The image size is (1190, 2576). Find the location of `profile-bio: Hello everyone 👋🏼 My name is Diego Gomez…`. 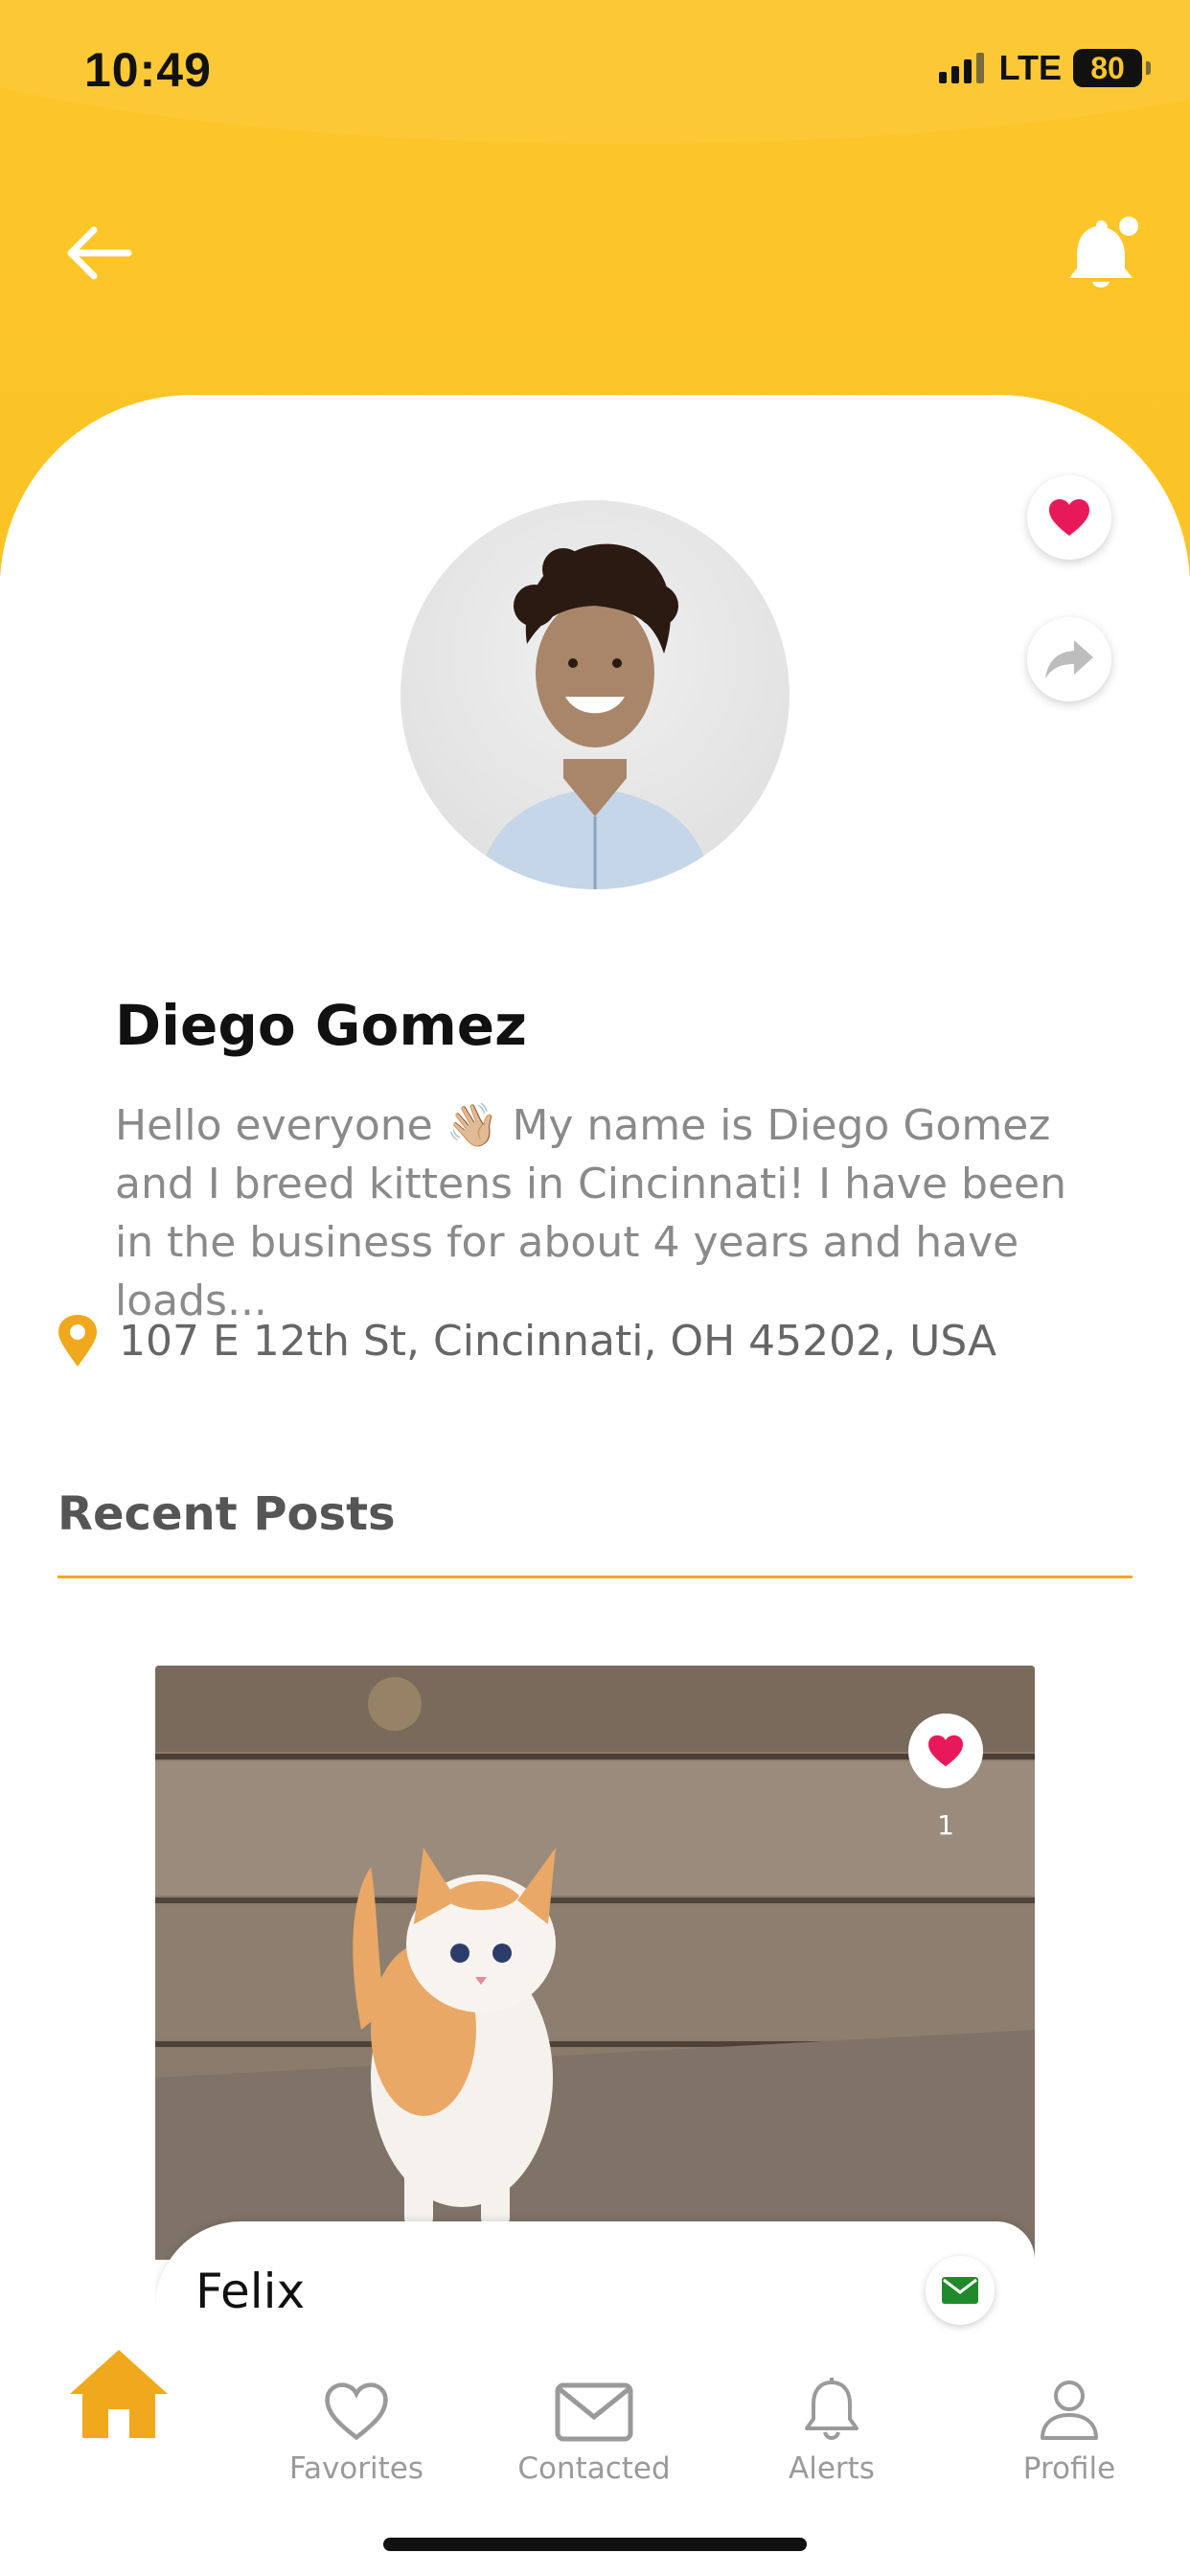

profile-bio: Hello everyone 👋🏼 My name is Diego Gomez… is located at coordinates (604, 1213).